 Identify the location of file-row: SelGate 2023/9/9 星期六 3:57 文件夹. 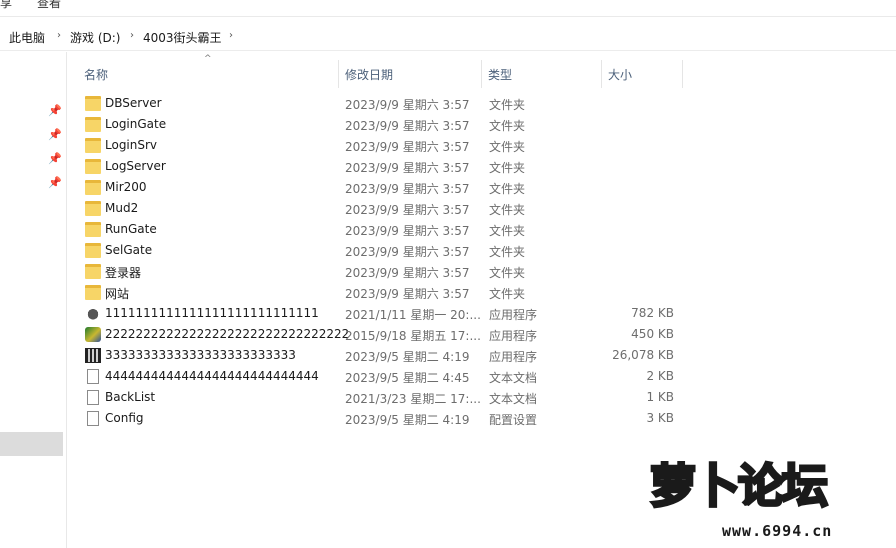
(382, 250).